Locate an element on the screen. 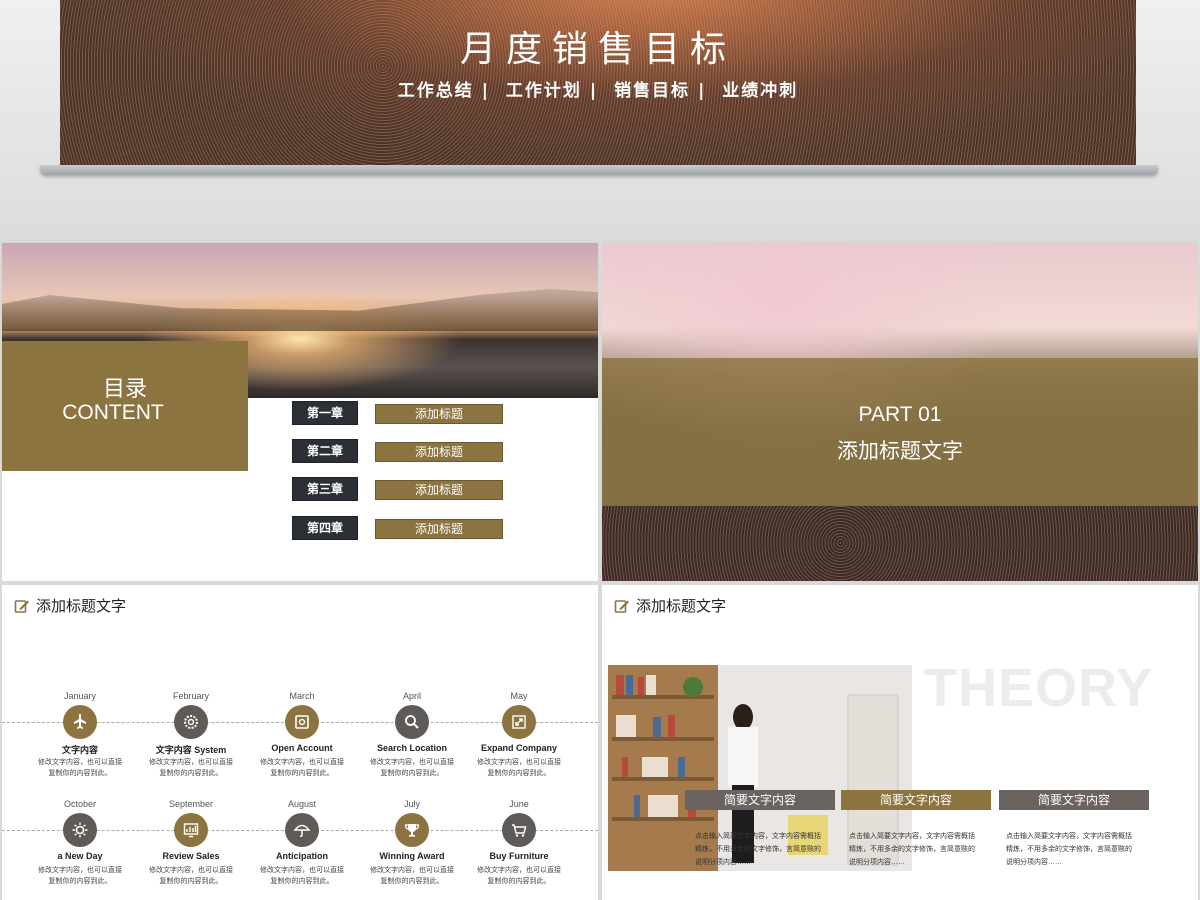 The width and height of the screenshot is (1200, 900). timeline-month: August is located at coordinates (302, 804).